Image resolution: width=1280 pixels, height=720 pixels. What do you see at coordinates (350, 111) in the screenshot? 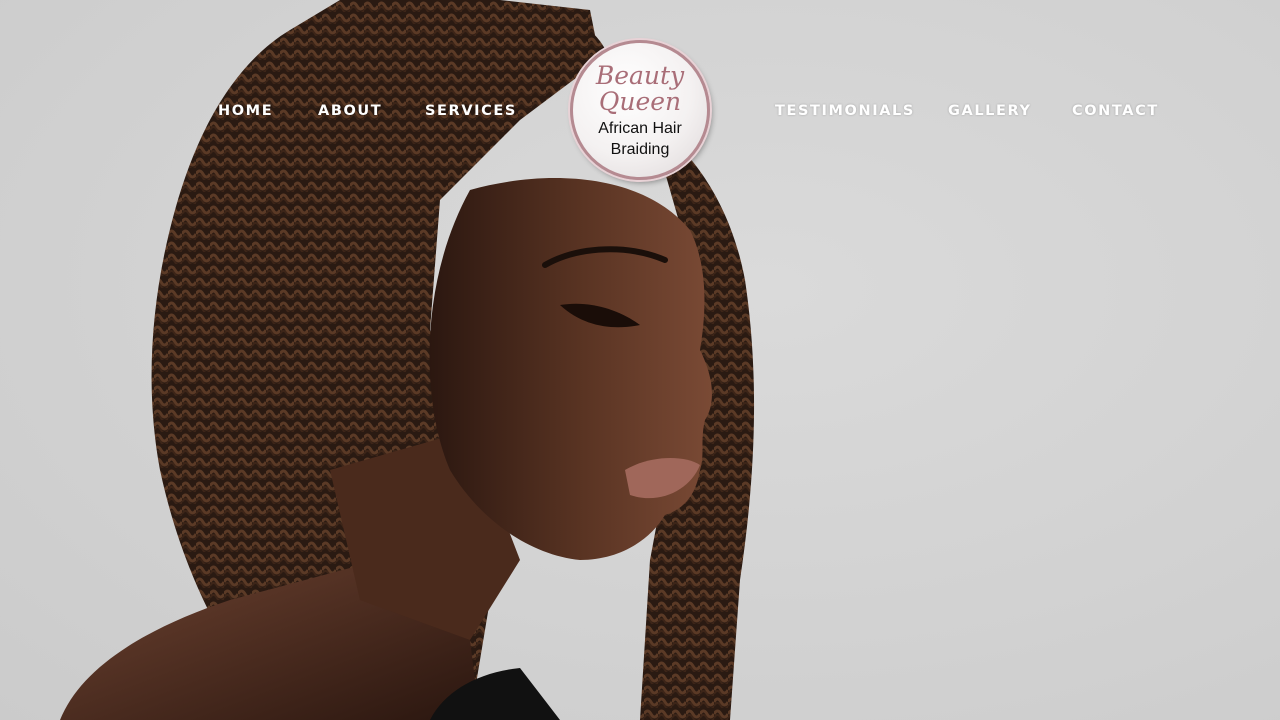
I see `nav-about-link: ABOUT` at bounding box center [350, 111].